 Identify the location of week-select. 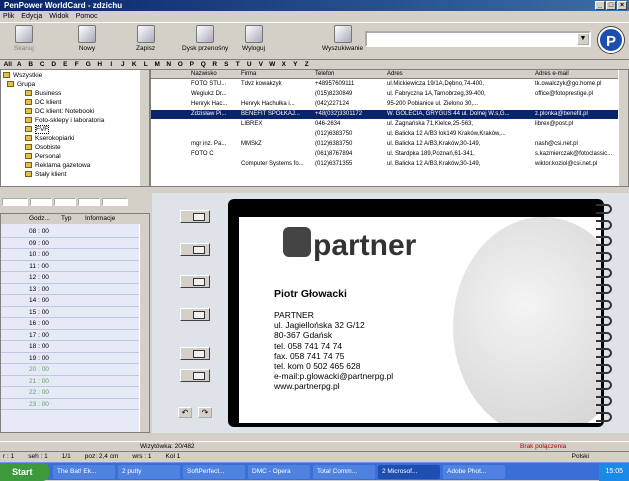
(89, 202).